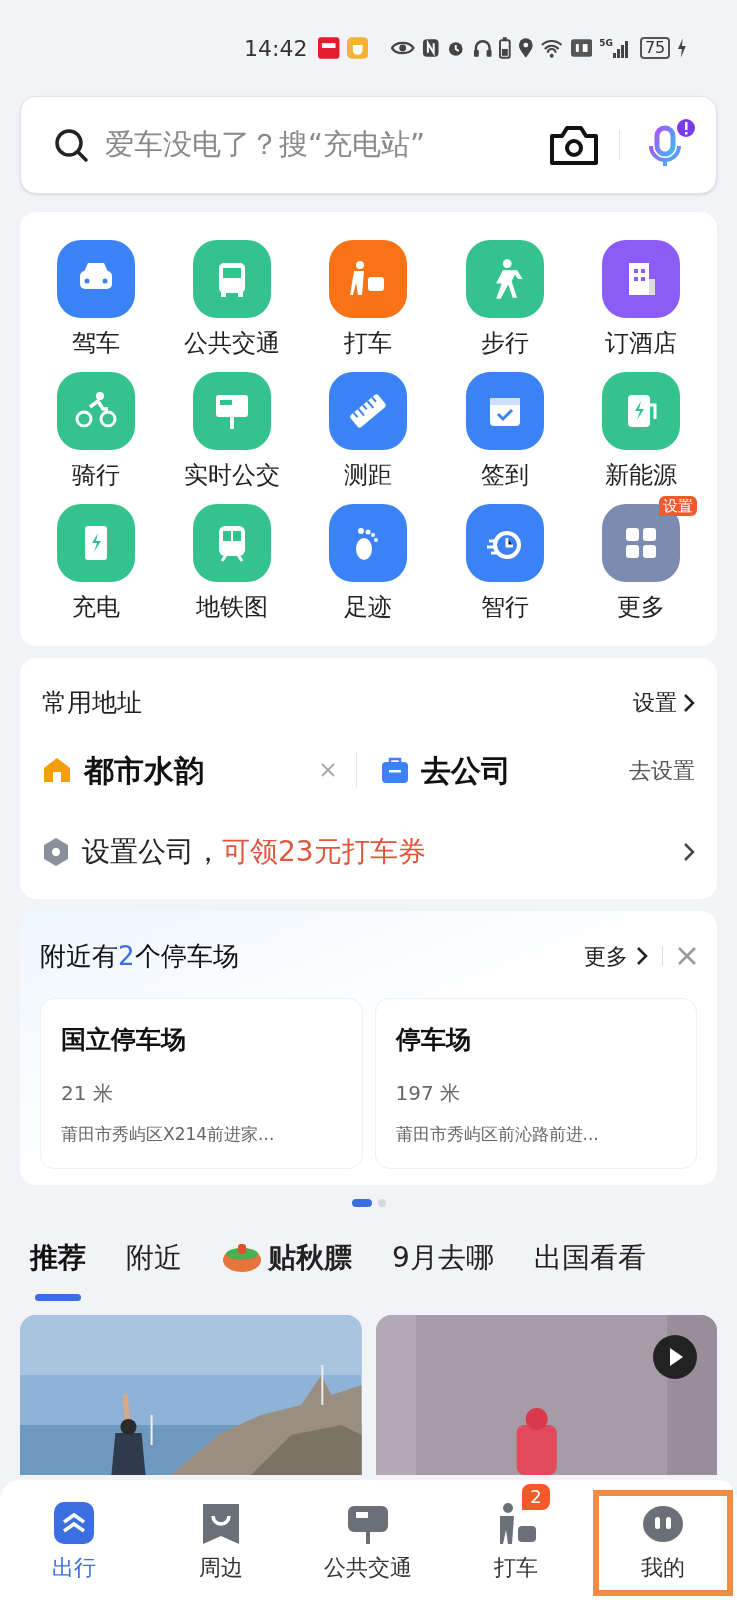 The height and width of the screenshot is (1600, 737). Describe the element at coordinates (232, 343) in the screenshot. I see `shortcut-label: 公共交通` at that location.